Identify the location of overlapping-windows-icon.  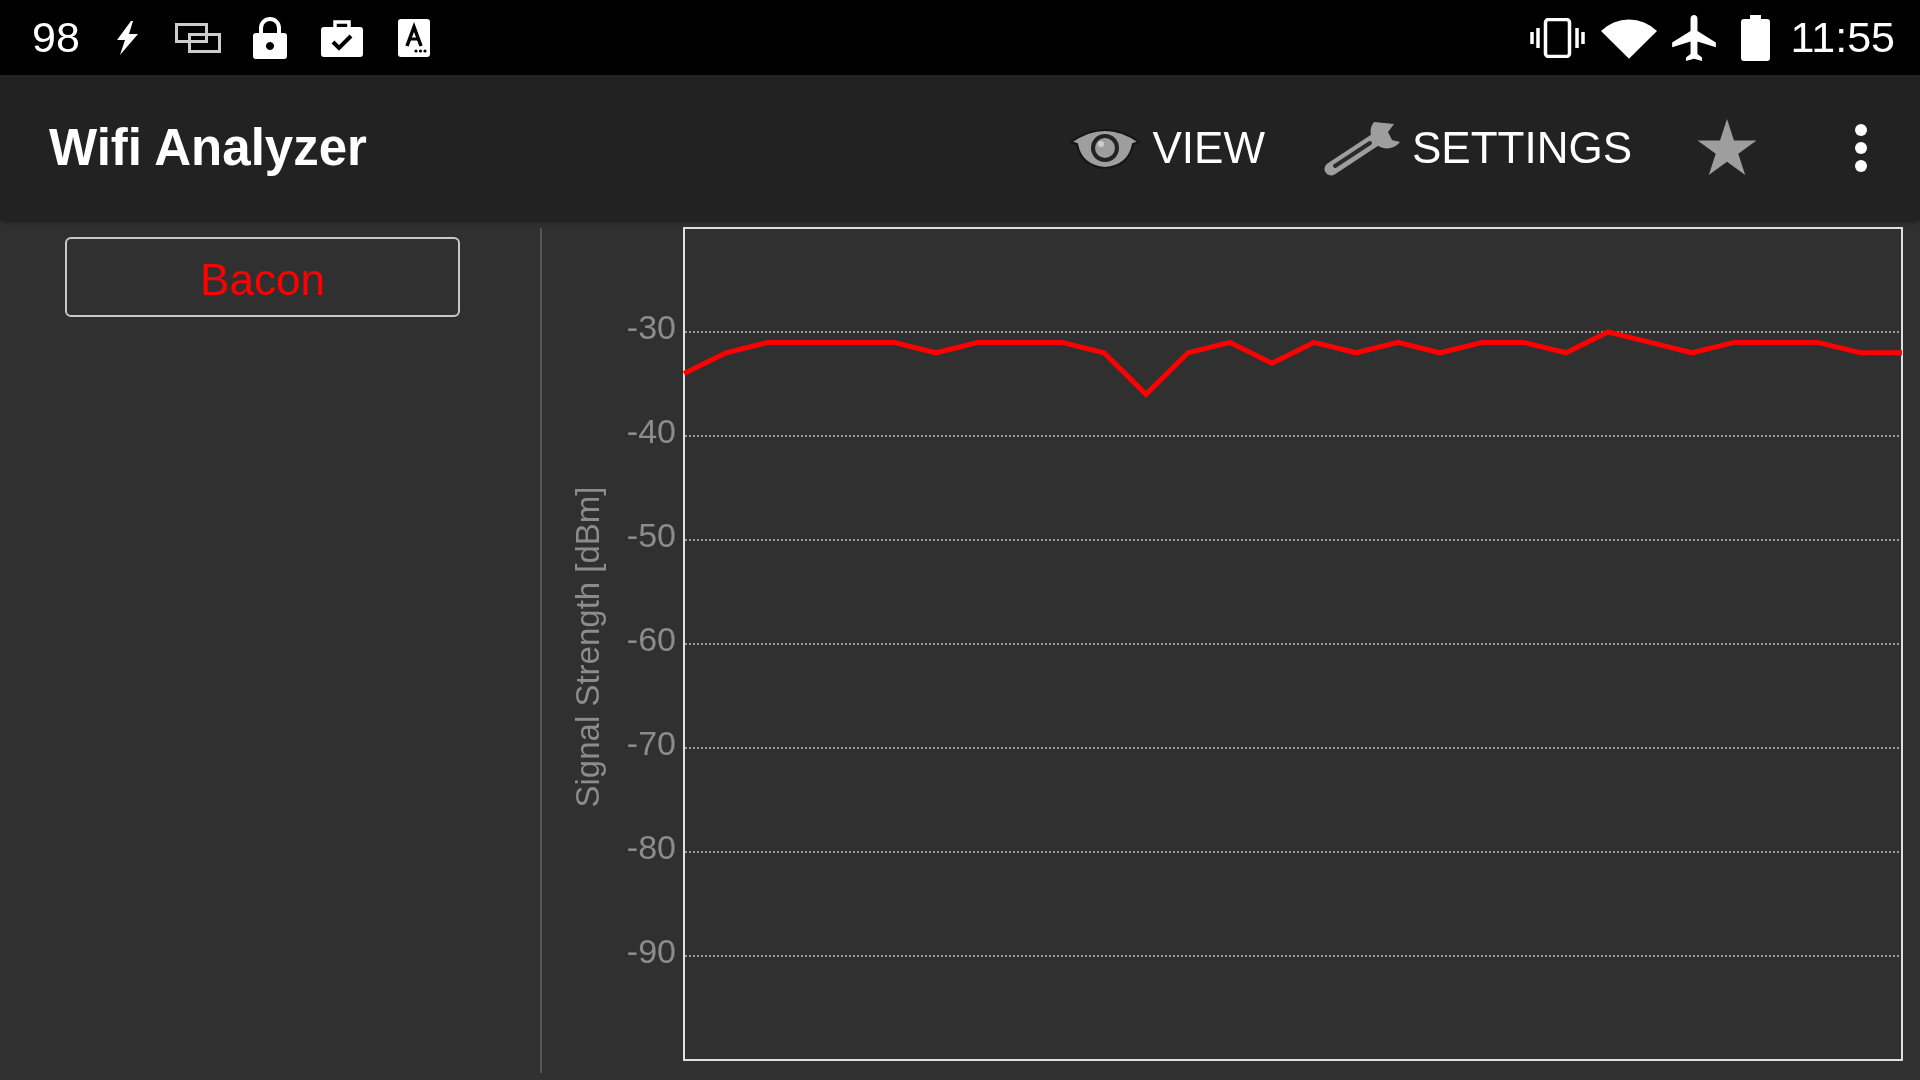
(197, 37).